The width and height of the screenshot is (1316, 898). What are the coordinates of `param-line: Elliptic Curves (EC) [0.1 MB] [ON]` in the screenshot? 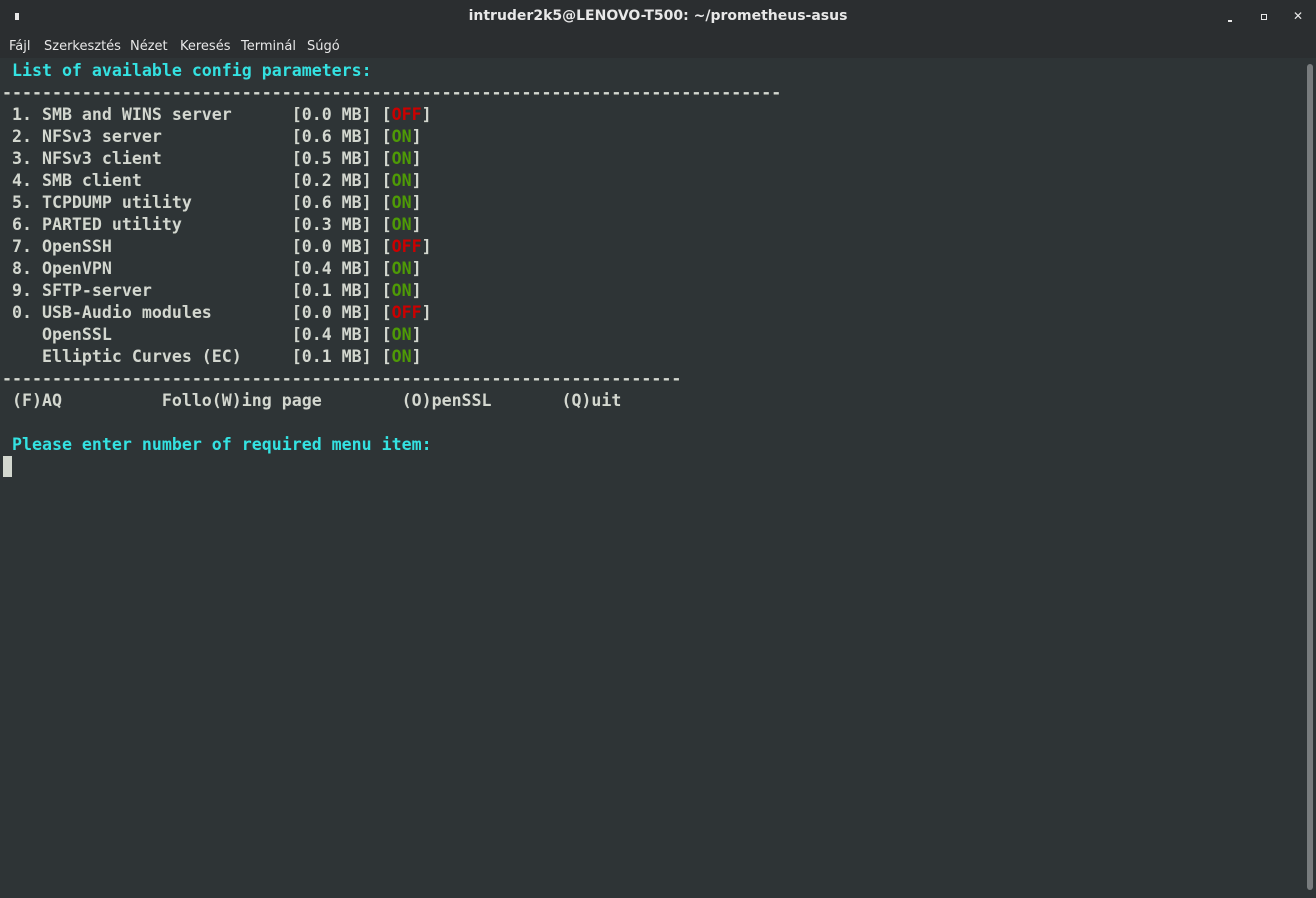 It's located at (212, 357).